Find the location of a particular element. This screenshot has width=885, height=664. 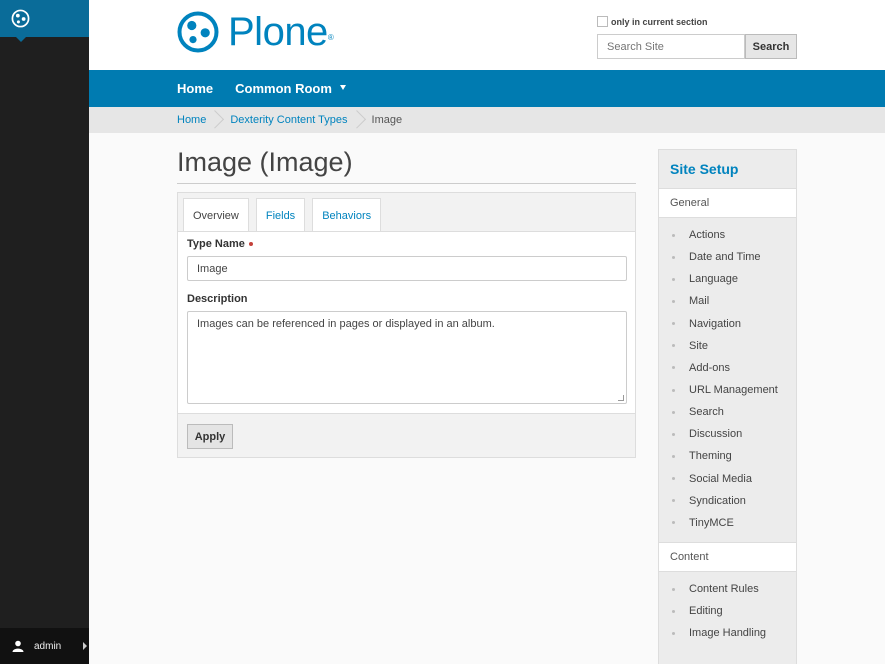

sidebar-item-site: Site is located at coordinates (727, 346).